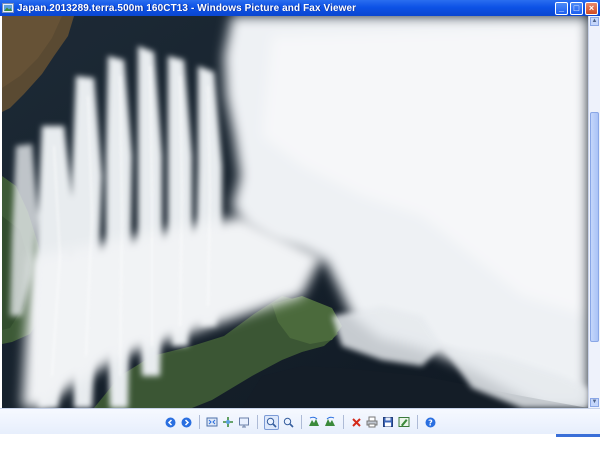 The height and width of the screenshot is (449, 600). What do you see at coordinates (561, 8) in the screenshot?
I see `minimize-button: _` at bounding box center [561, 8].